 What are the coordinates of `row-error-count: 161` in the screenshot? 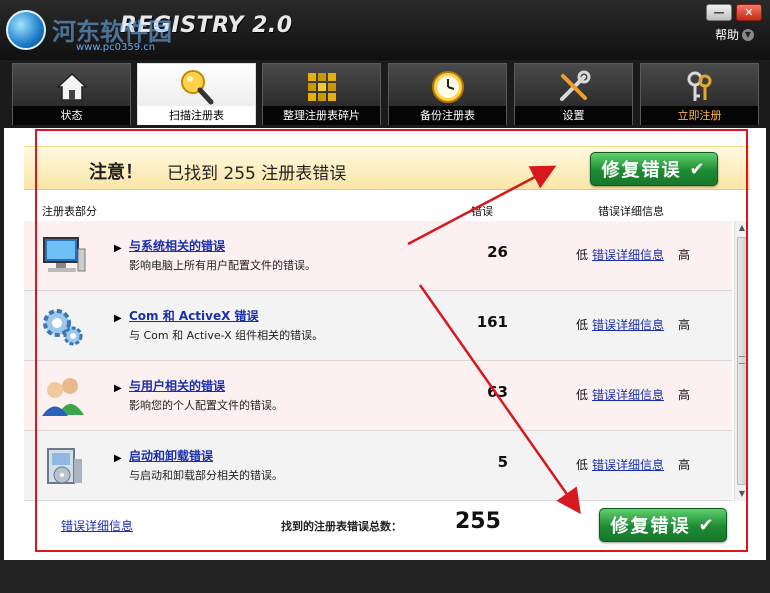 It's located at (492, 322).